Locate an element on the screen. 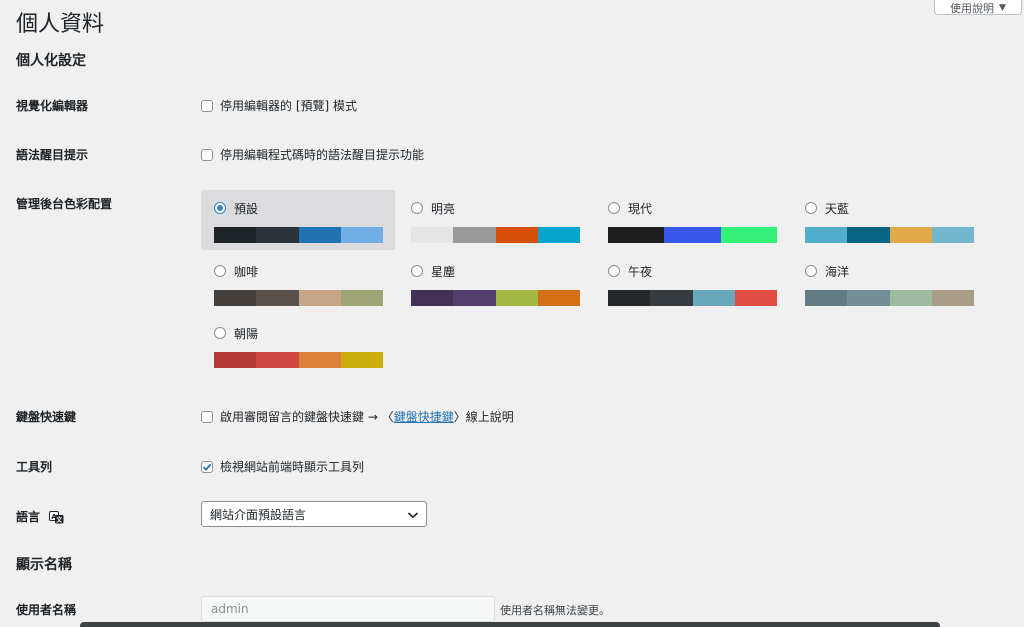 This screenshot has width=1024, height=627. color-scheme-header: 海洋 is located at coordinates (889, 271).